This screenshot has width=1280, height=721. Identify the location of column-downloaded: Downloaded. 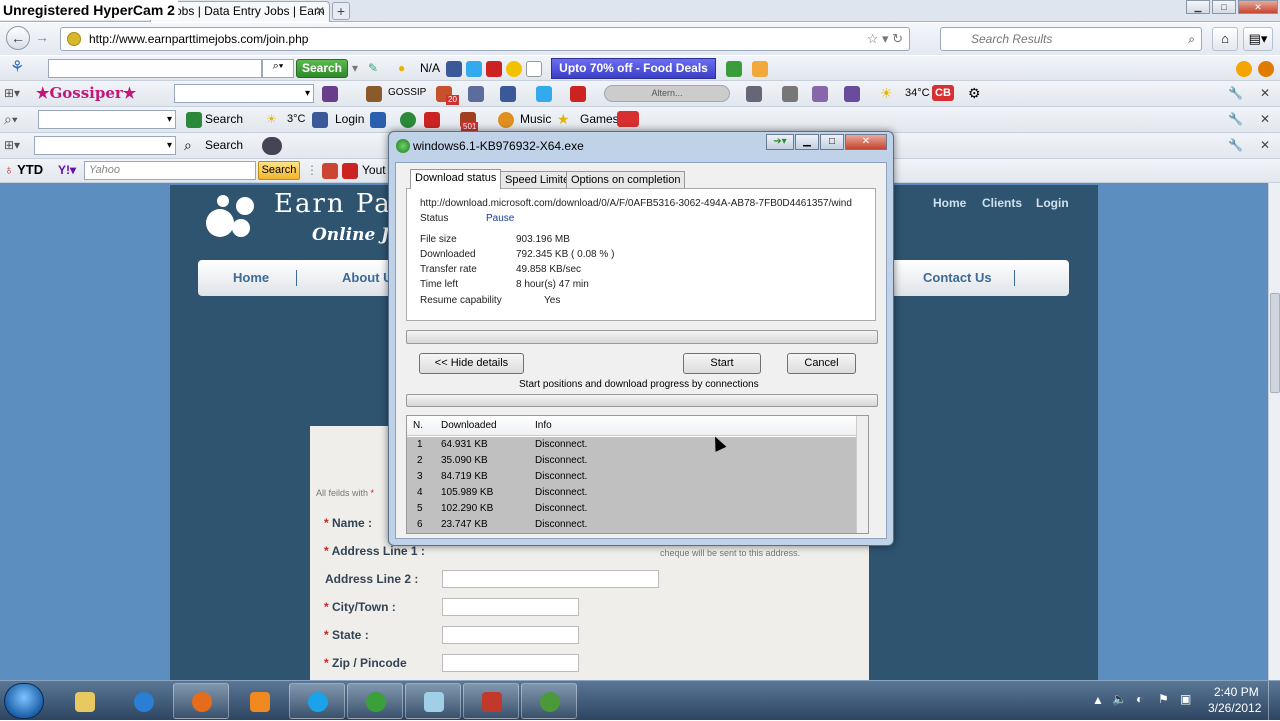
(469, 426).